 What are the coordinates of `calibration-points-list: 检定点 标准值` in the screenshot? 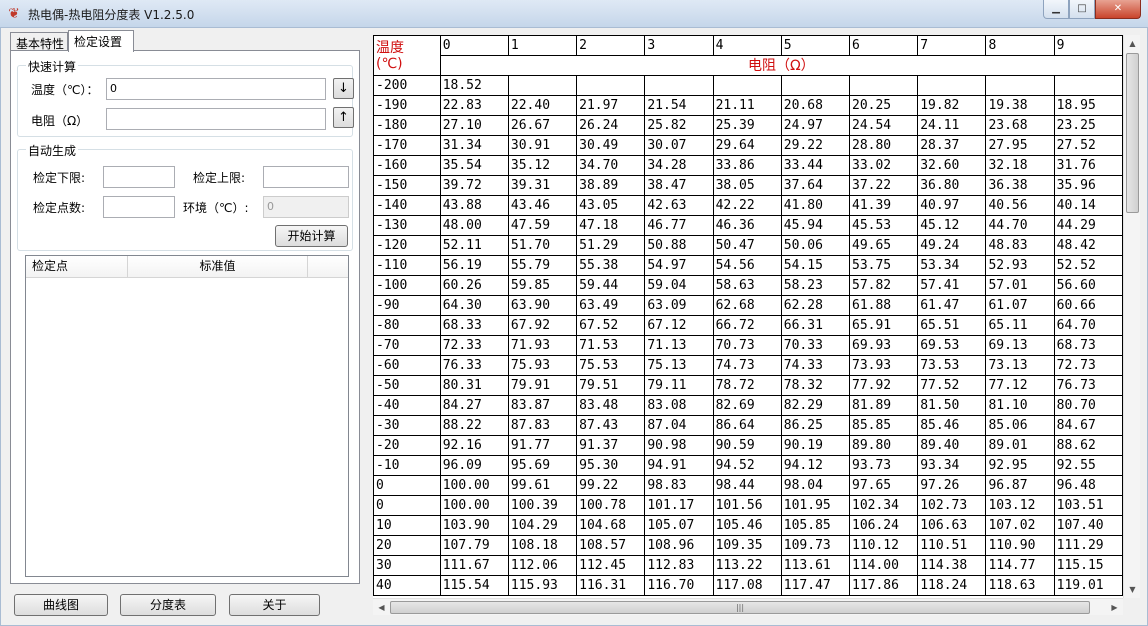 It's located at (187, 416).